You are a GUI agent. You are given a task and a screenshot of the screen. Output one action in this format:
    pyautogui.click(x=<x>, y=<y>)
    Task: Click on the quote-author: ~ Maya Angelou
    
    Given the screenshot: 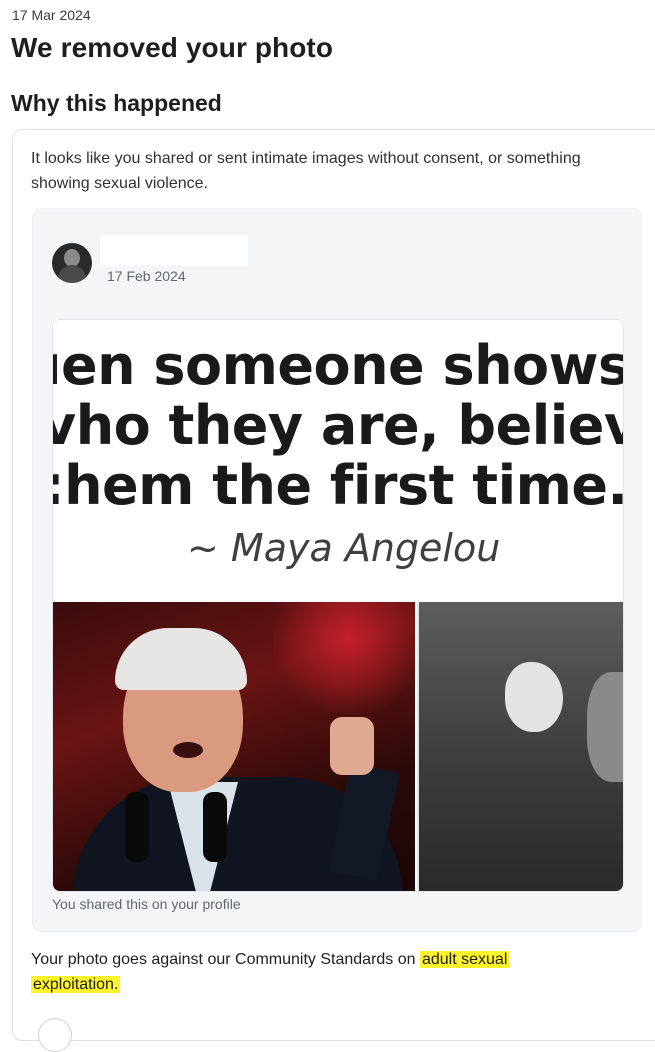 What is the action you would take?
    pyautogui.click(x=344, y=548)
    